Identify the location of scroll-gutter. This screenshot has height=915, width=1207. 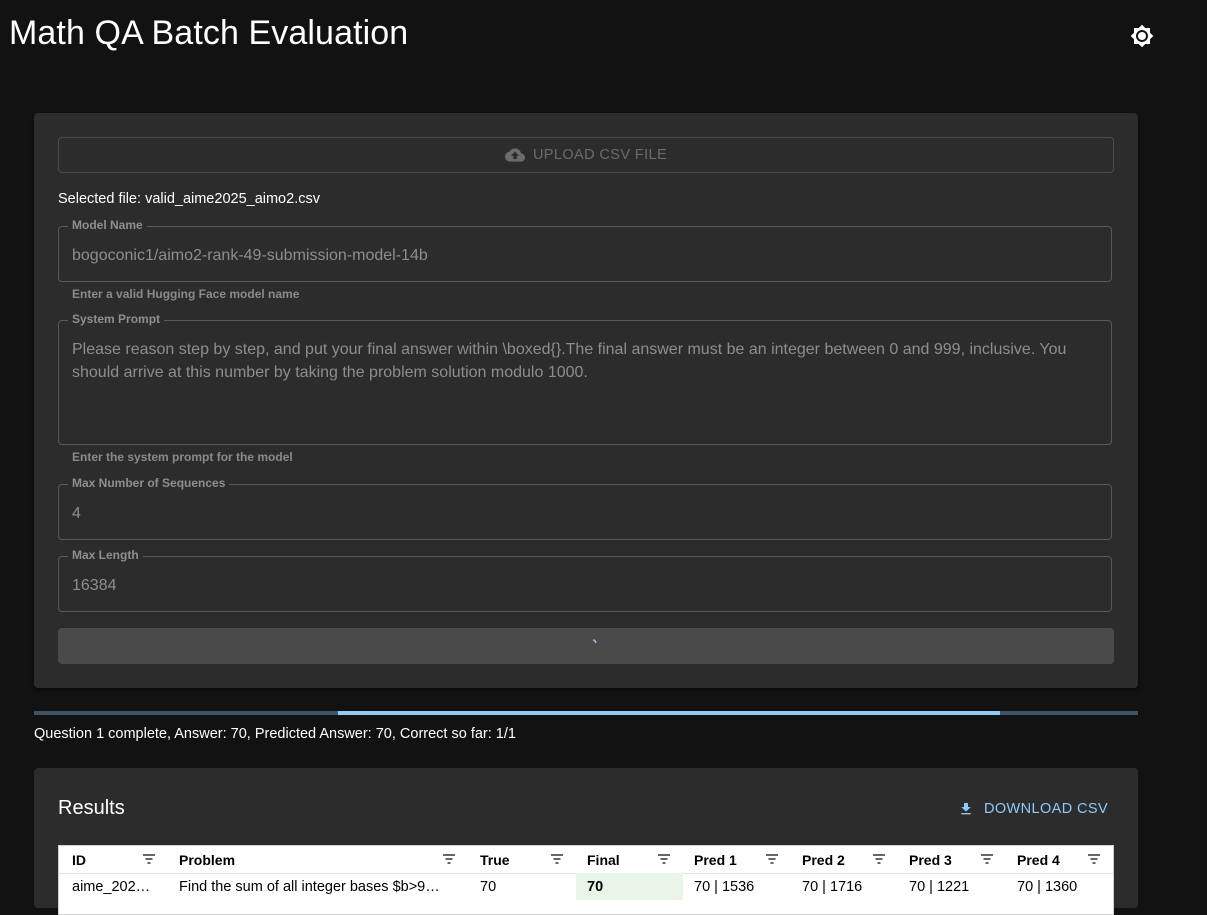
(1189, 448).